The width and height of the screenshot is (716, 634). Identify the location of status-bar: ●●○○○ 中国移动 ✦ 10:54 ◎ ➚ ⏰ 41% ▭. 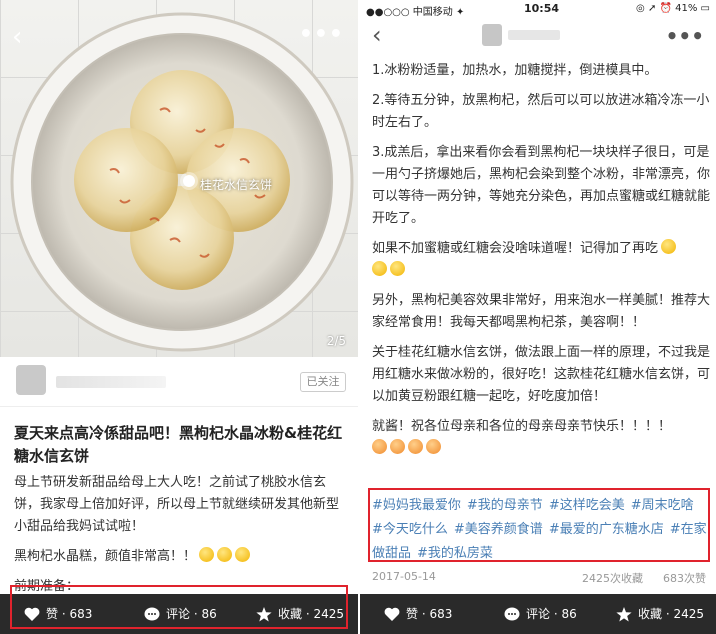
(538, 9).